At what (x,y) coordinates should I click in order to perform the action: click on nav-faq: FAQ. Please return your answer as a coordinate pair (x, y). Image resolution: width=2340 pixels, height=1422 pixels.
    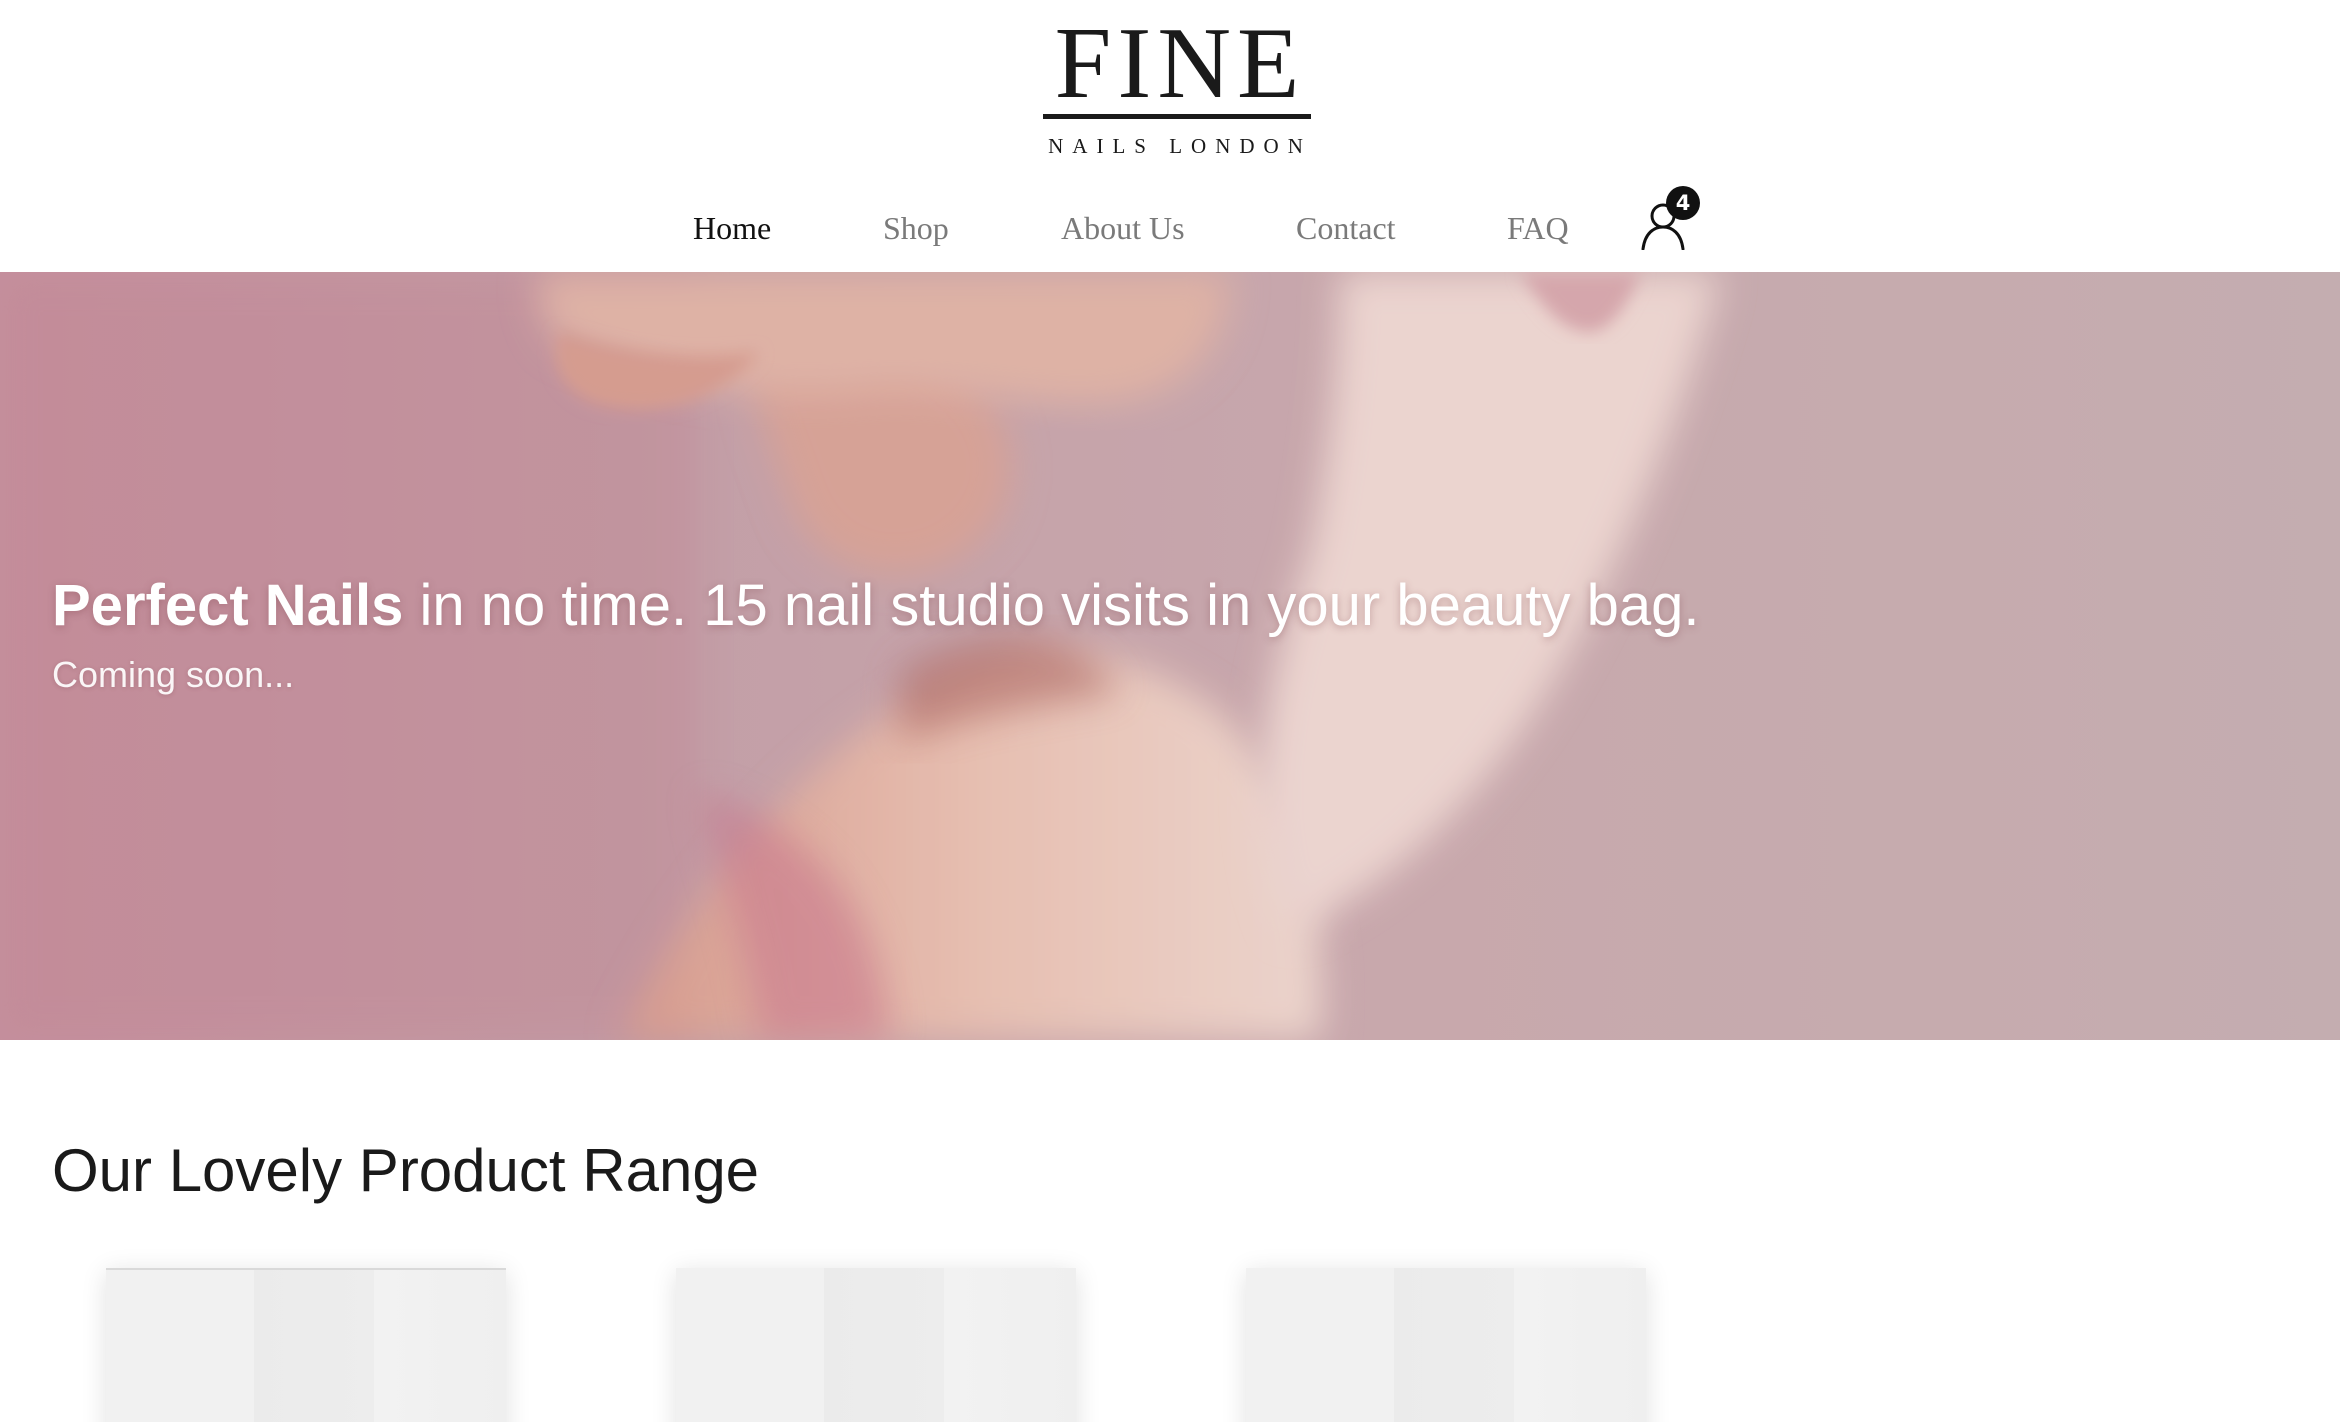
    Looking at the image, I should click on (1538, 228).